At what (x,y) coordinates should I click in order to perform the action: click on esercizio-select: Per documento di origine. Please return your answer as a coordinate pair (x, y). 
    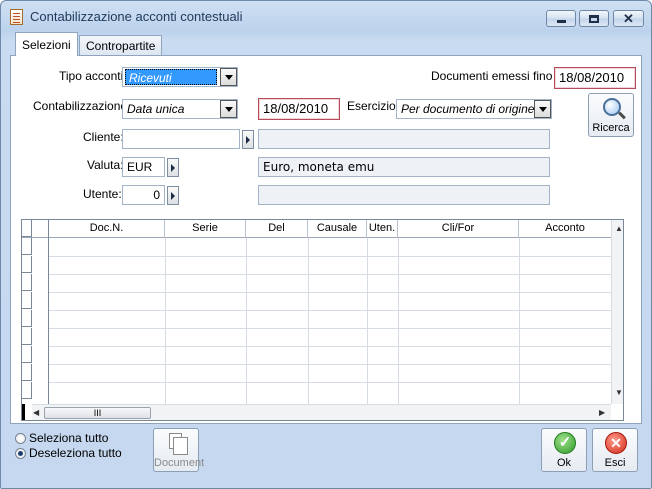
    Looking at the image, I should click on (474, 109).